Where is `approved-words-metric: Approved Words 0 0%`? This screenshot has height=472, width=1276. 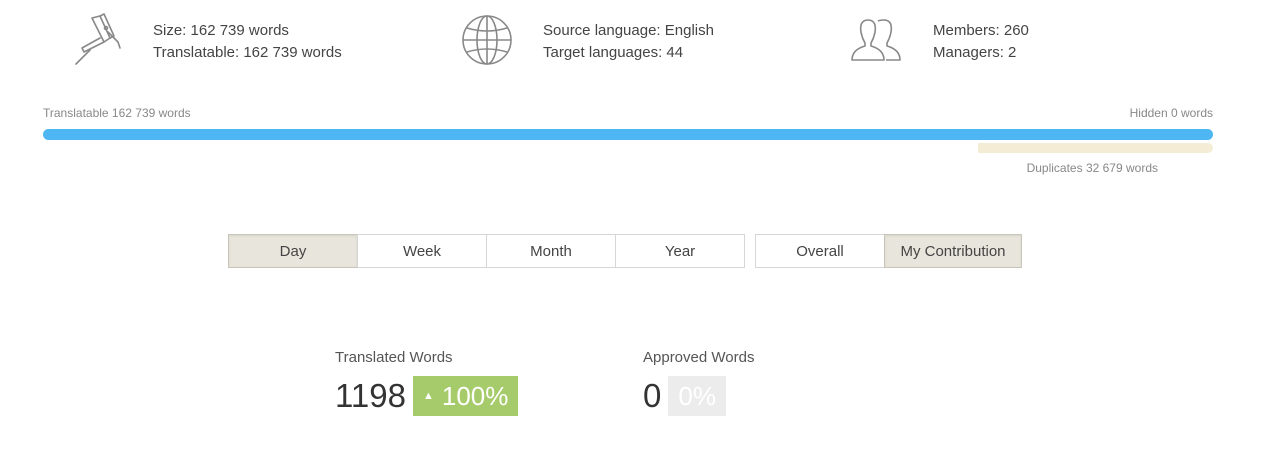
approved-words-metric: Approved Words 0 0% is located at coordinates (698, 382).